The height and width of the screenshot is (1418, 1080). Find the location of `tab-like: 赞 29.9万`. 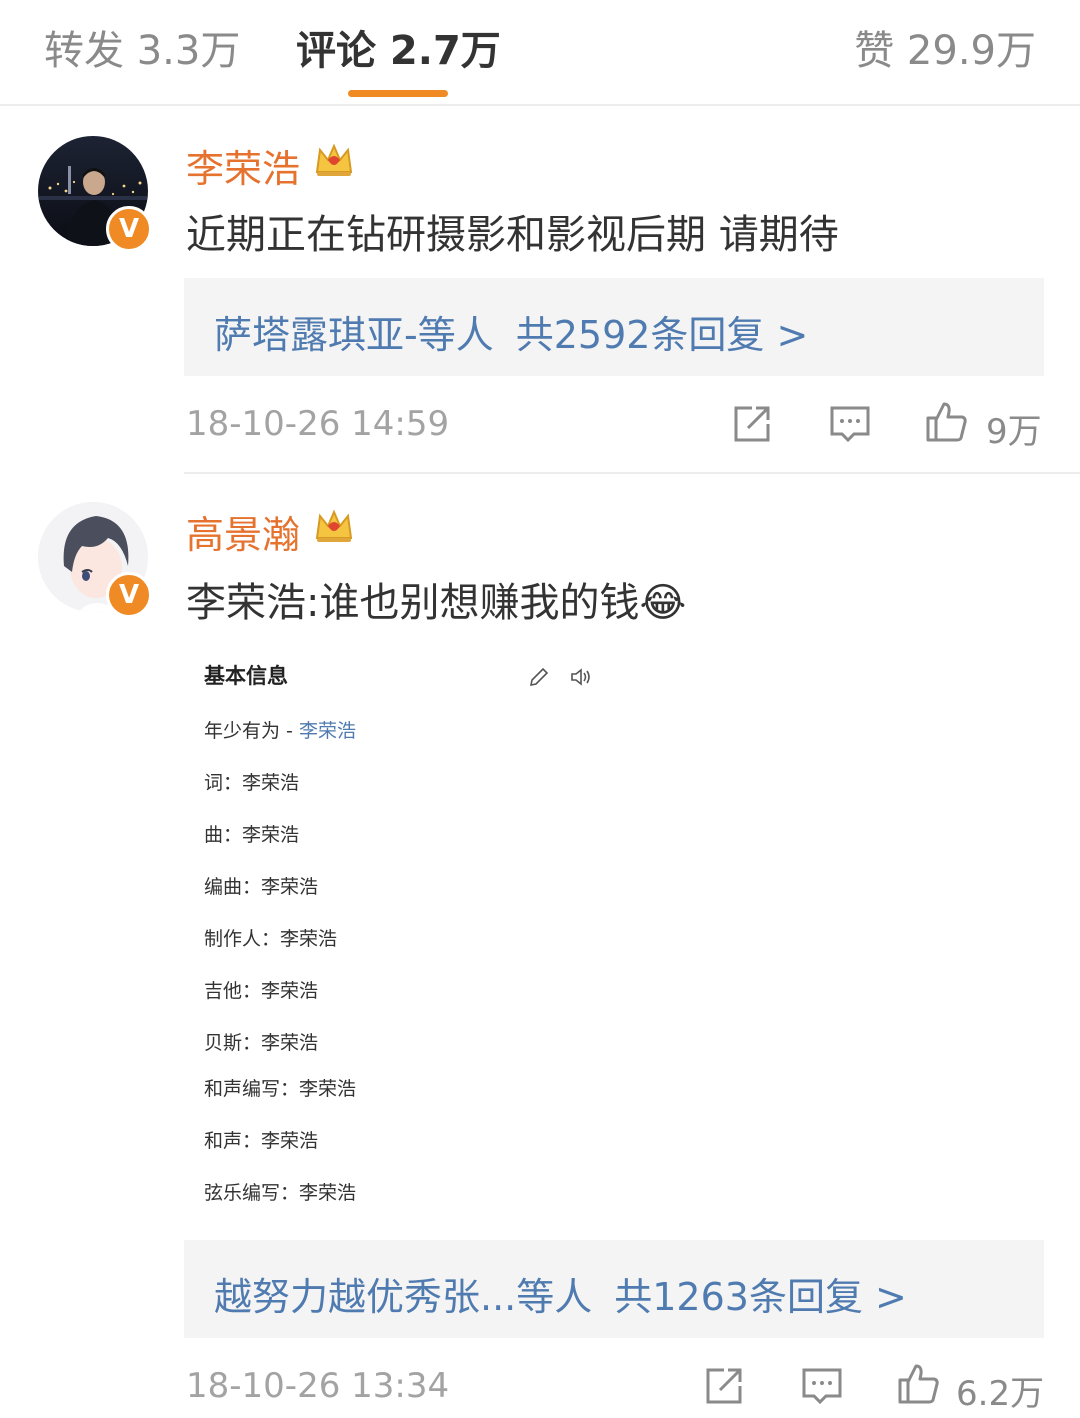

tab-like: 赞 29.9万 is located at coordinates (945, 47).